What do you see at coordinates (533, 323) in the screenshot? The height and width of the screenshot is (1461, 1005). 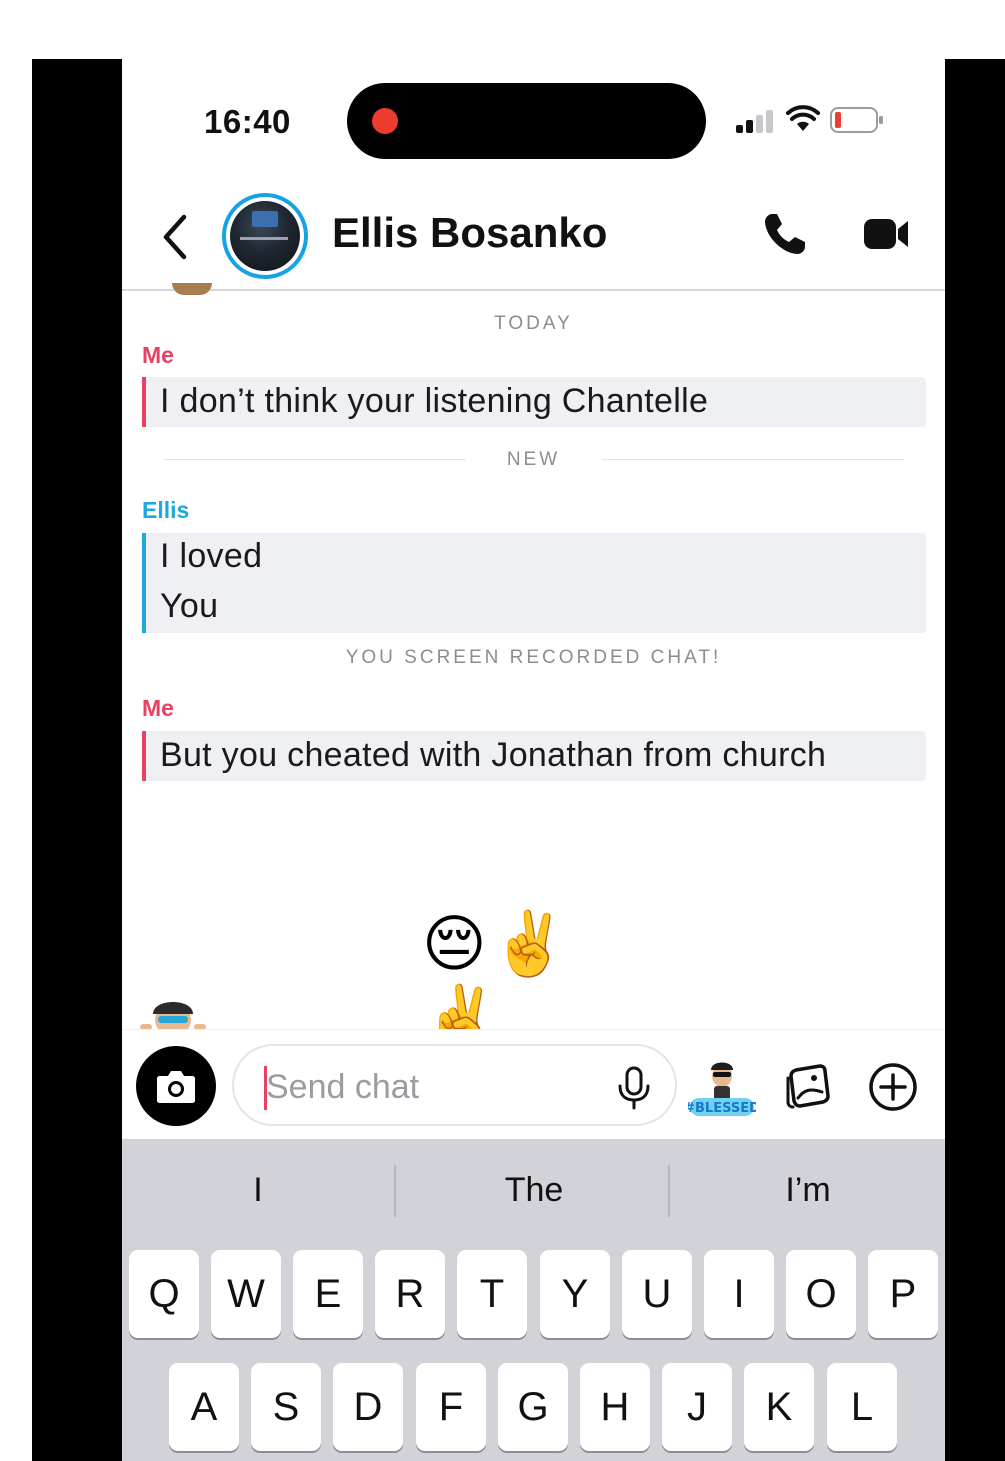 I see `day-divider: TODAY` at bounding box center [533, 323].